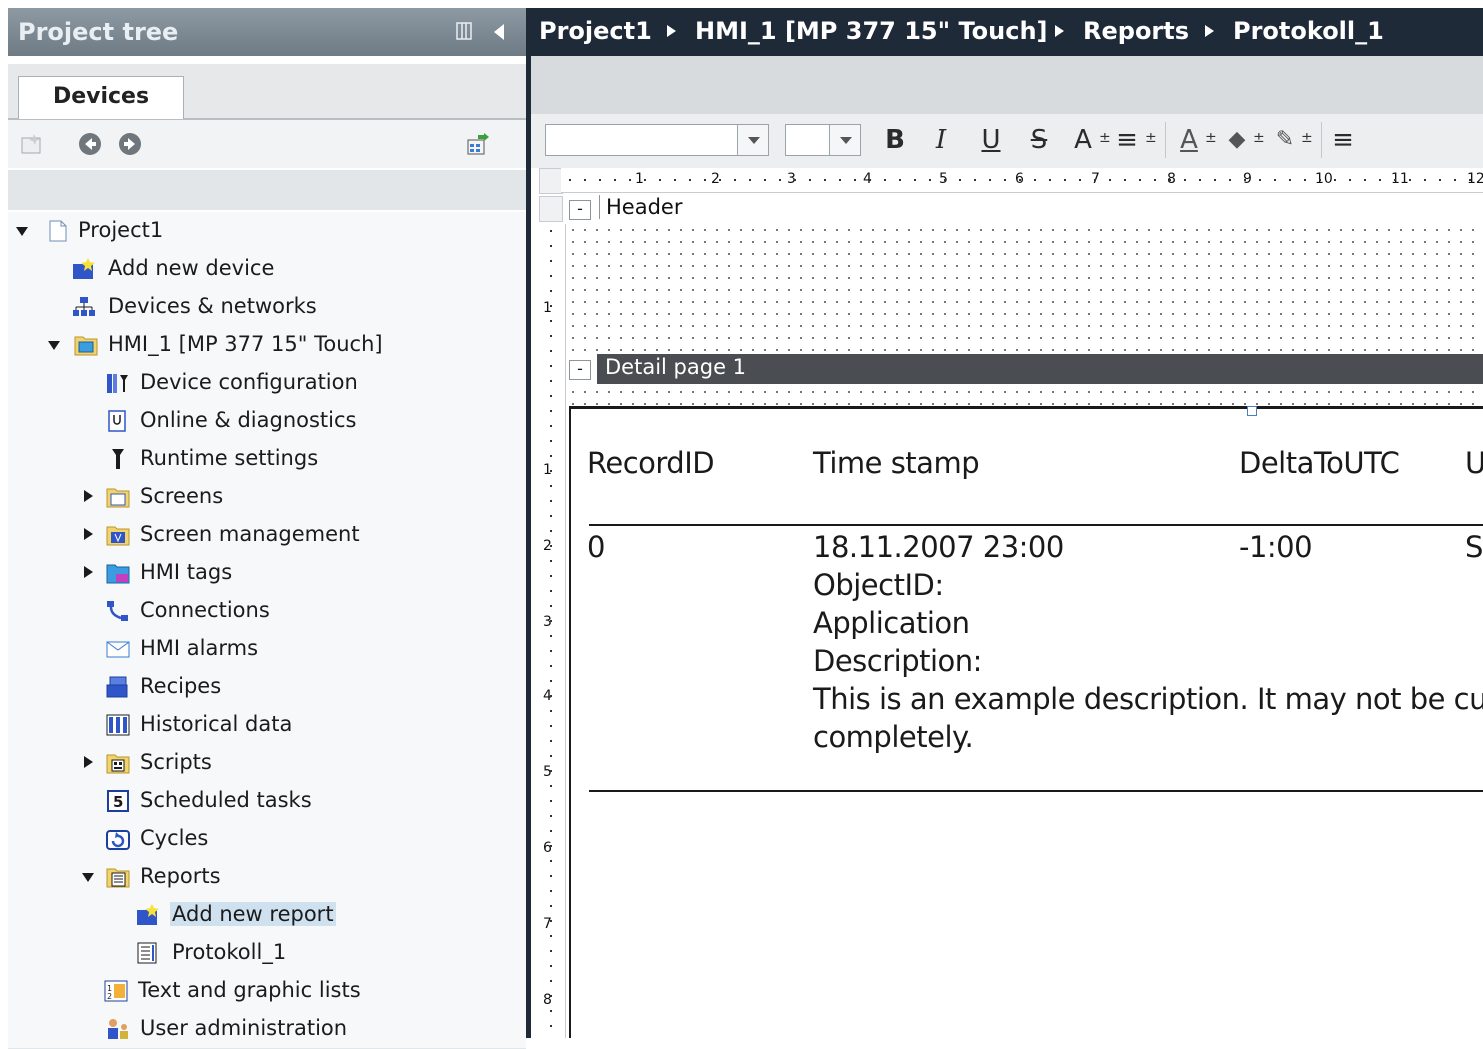  I want to click on collapse-header-button: -, so click(580, 210).